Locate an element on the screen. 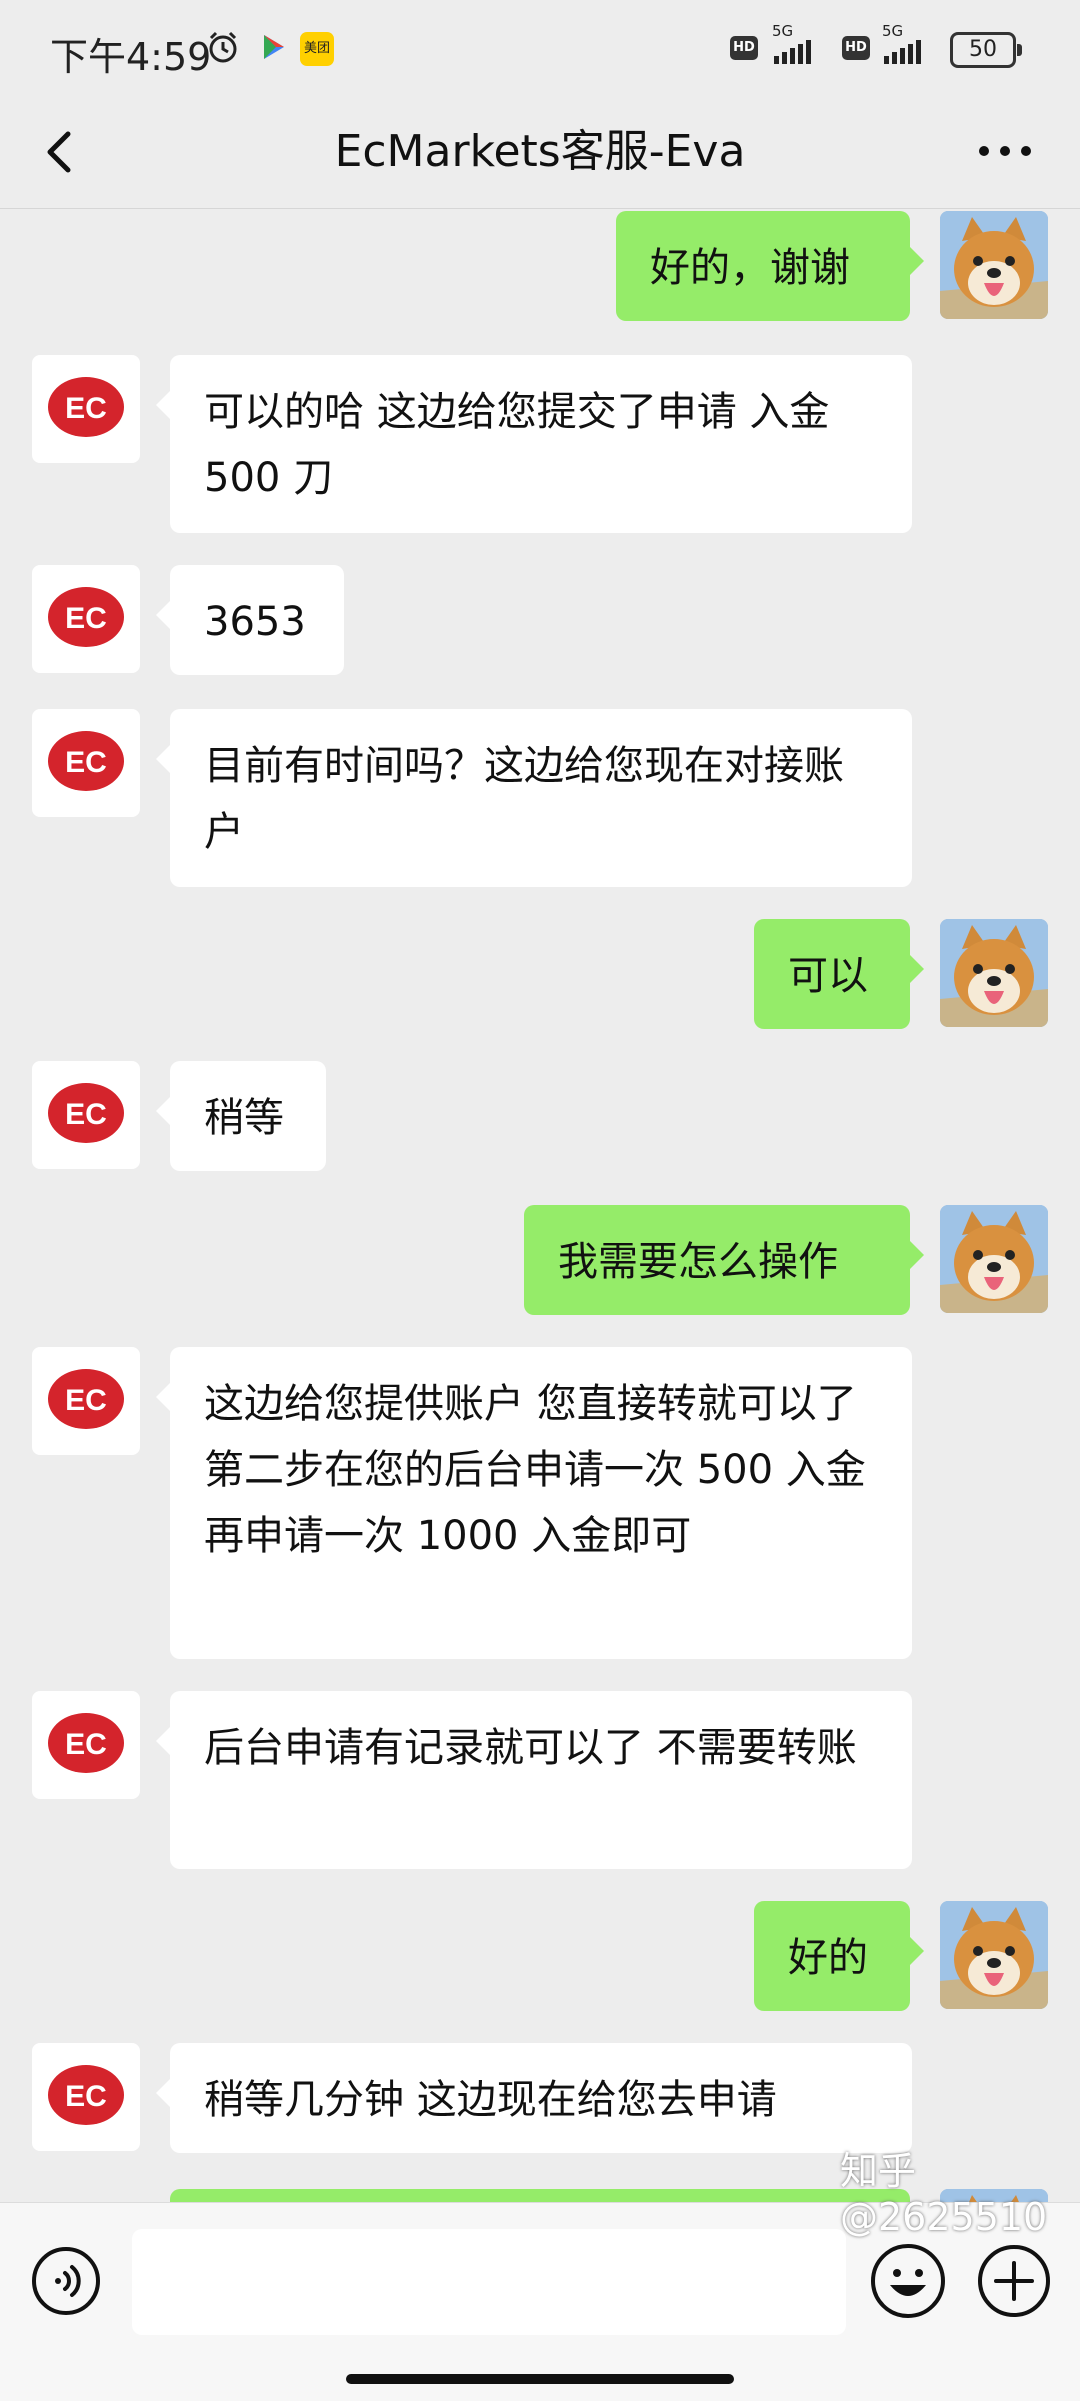 This screenshot has height=2401, width=1080. emoji-icon is located at coordinates (908, 2281).